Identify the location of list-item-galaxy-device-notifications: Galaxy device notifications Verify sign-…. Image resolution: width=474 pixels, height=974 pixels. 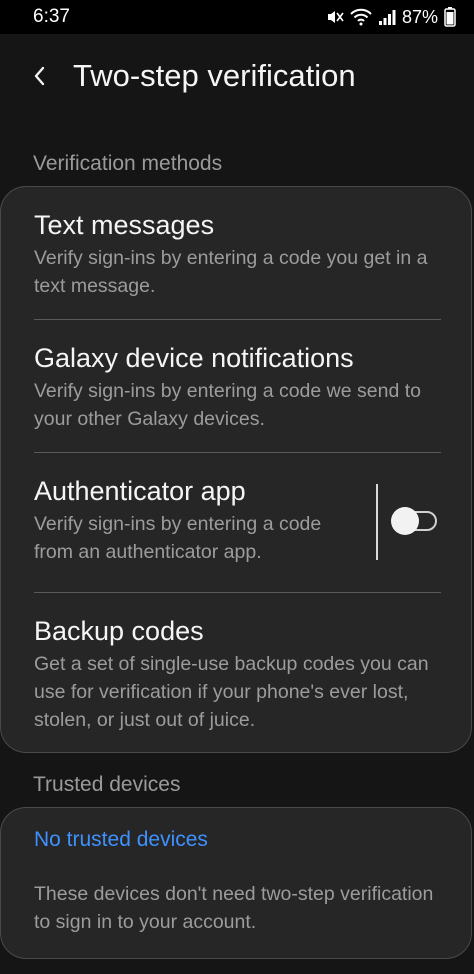
(236, 387).